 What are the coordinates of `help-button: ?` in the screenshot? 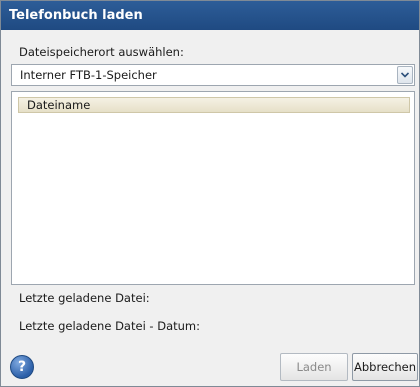 It's located at (22, 367).